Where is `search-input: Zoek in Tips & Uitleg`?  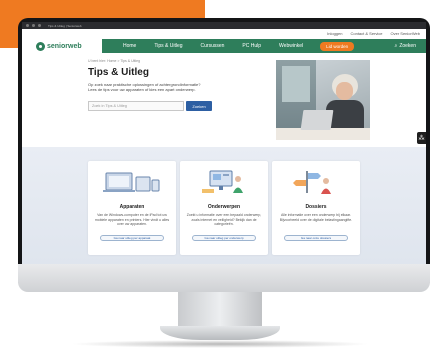 search-input: Zoek in Tips & Uitleg is located at coordinates (136, 106).